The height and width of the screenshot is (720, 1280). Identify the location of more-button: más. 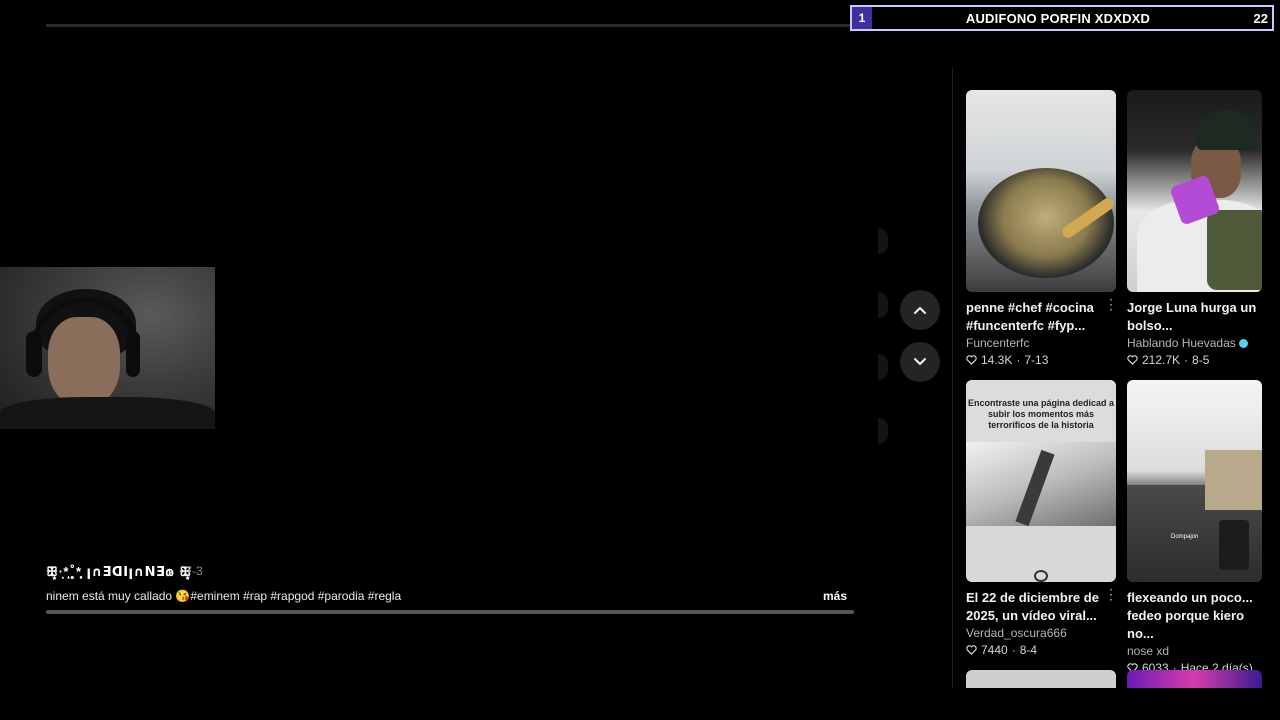
(835, 596).